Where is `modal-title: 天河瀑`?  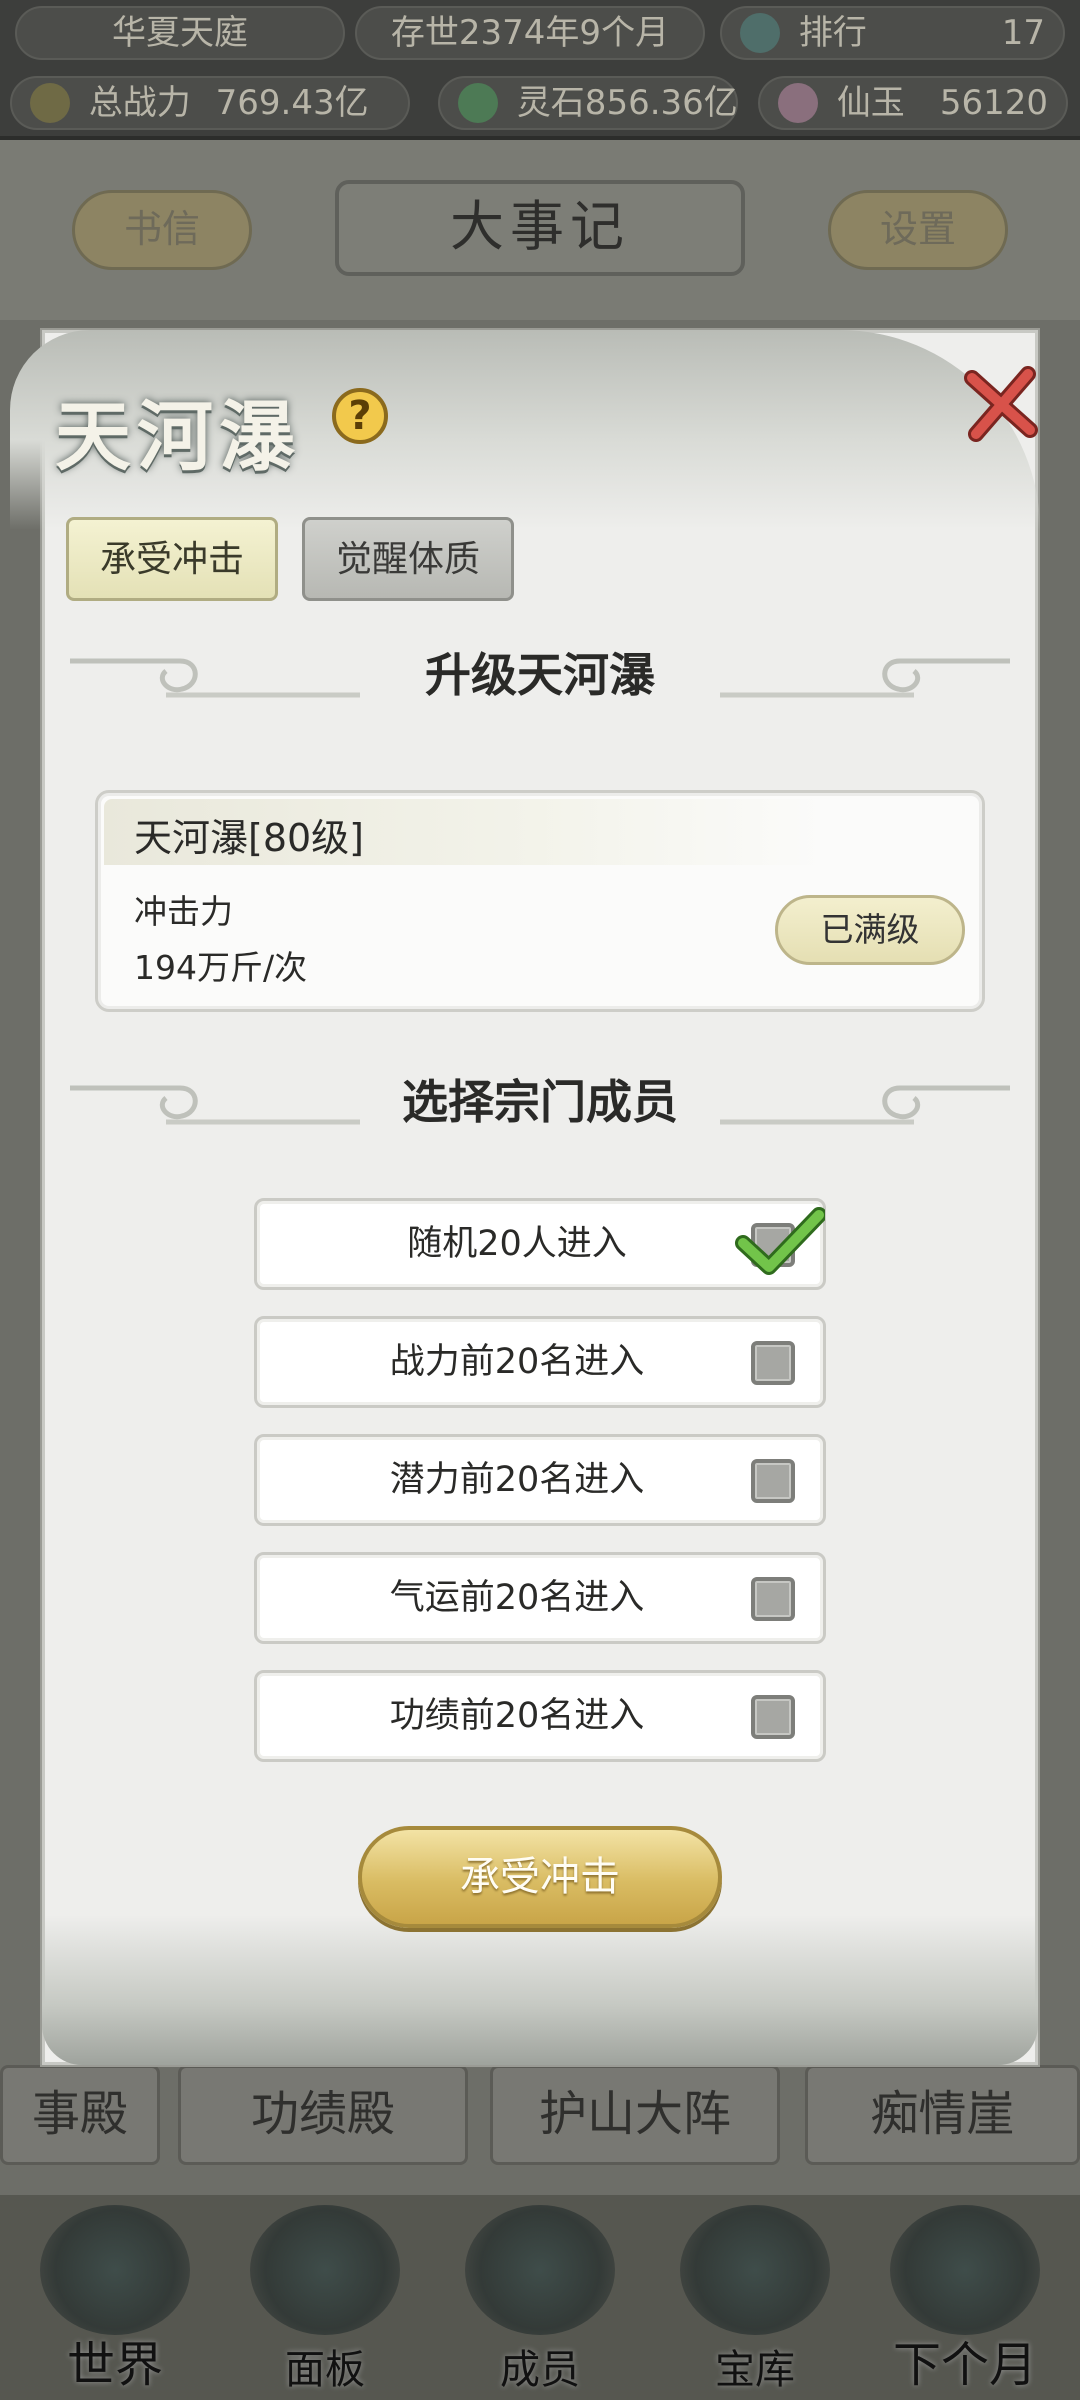
modal-title: 天河瀑 is located at coordinates (178, 436).